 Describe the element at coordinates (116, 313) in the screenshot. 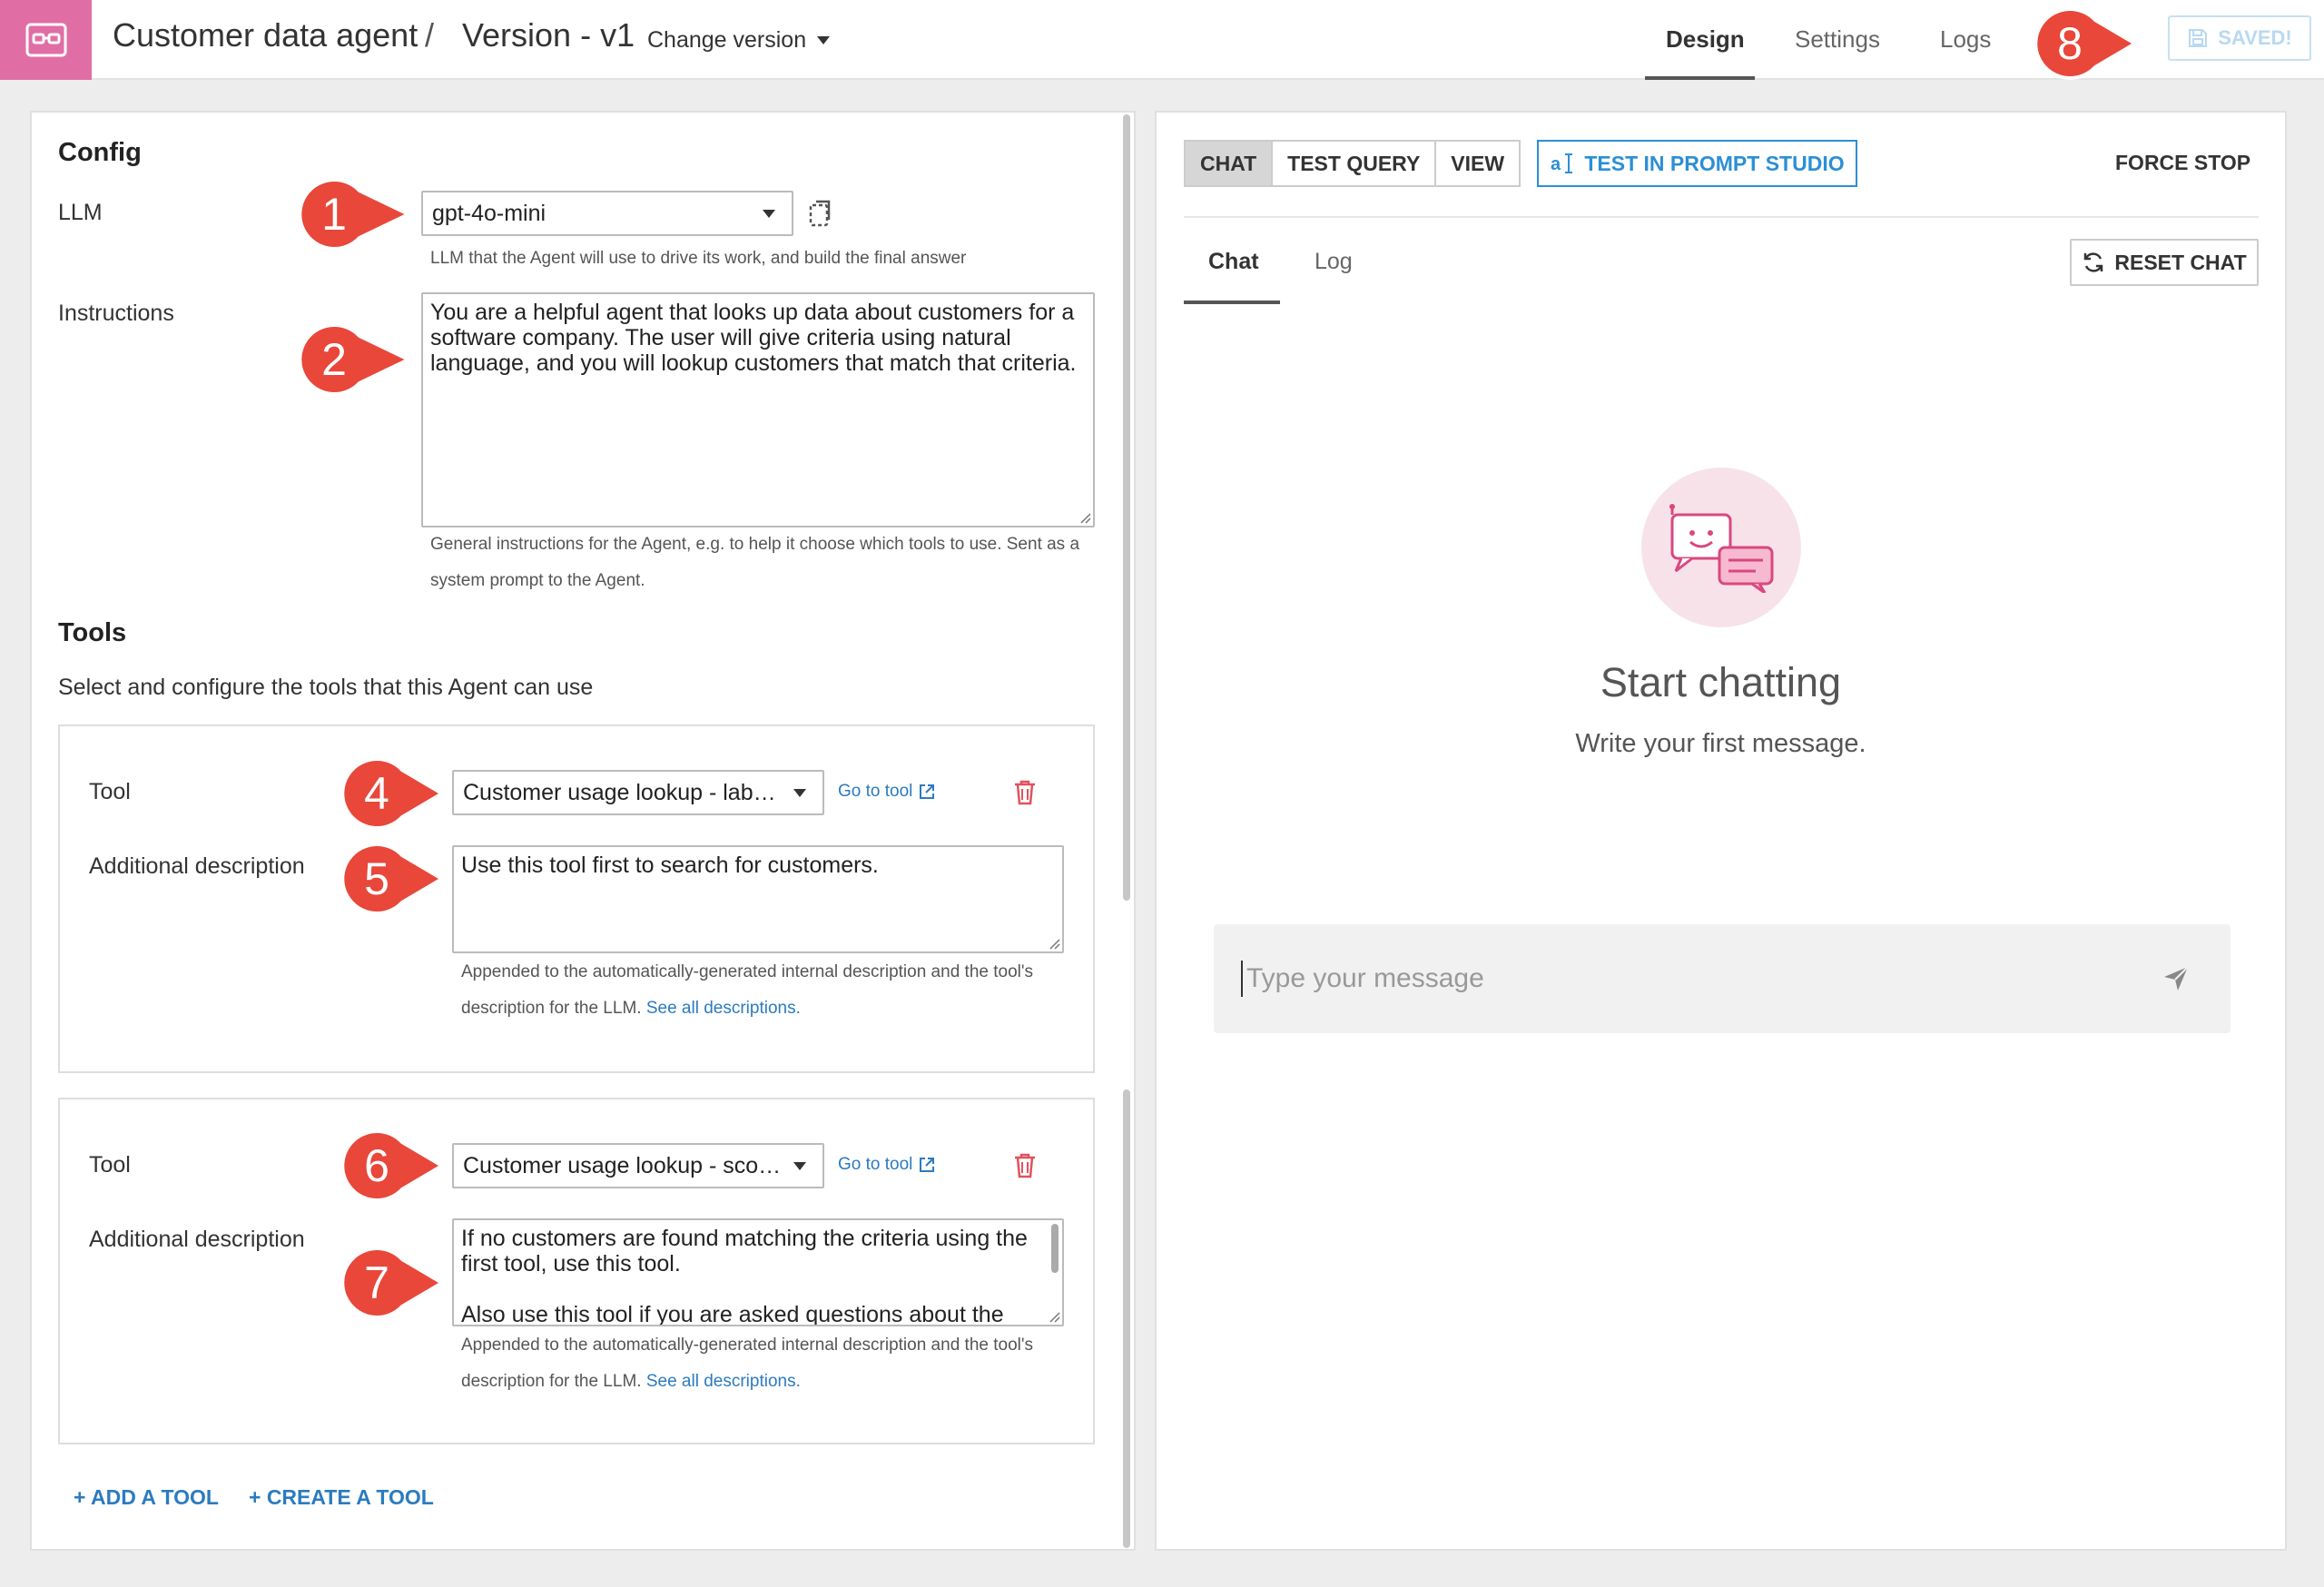

I see `instructions-label: Instructions` at that location.